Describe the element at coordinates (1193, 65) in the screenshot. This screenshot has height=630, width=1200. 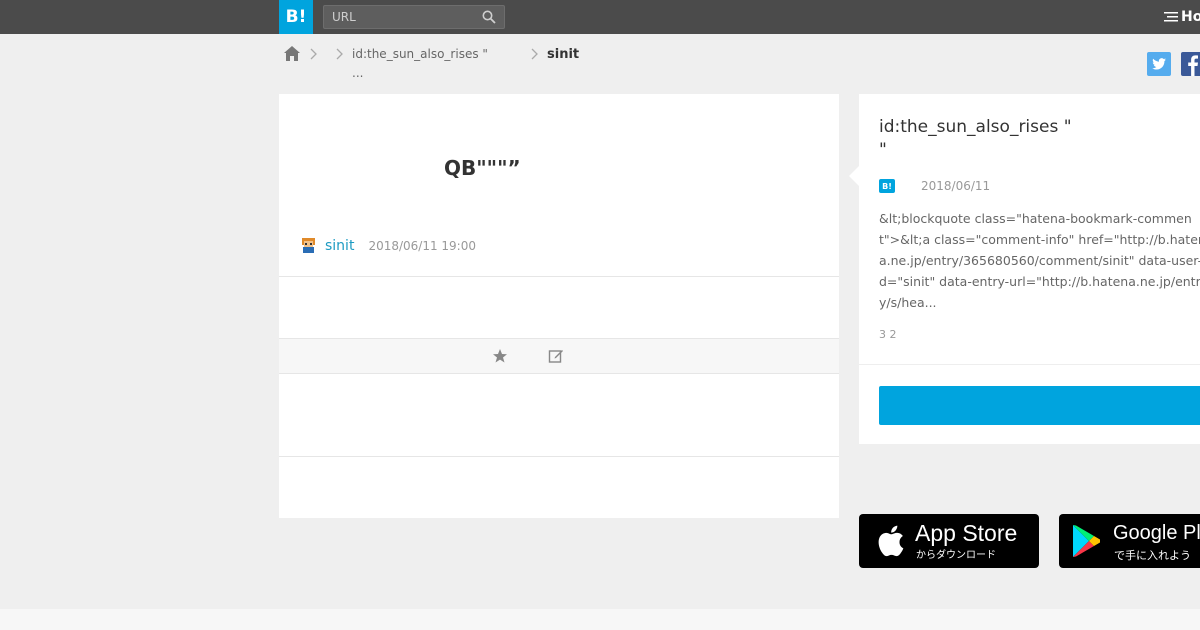
I see `facebook-icon` at that location.